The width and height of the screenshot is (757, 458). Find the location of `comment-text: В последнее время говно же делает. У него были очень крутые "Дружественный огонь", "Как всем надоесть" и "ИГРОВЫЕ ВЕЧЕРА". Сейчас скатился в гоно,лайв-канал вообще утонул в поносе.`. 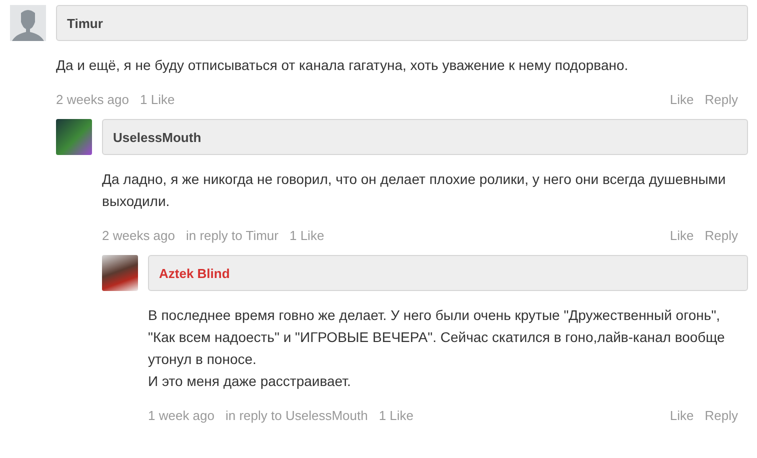

comment-text: В последнее время говно же делает. У него были очень крутые "Дружественный огонь", "Как всем надоесть" и "ИГРОВЫЕ ВЕЧЕРА". Сейчас скатился в гоно,лайв-канал вообще утонул в поносе. is located at coordinates (437, 337).